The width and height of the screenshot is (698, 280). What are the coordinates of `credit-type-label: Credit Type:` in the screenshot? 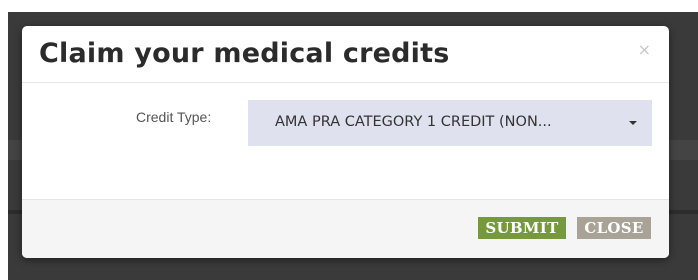 It's located at (174, 117).